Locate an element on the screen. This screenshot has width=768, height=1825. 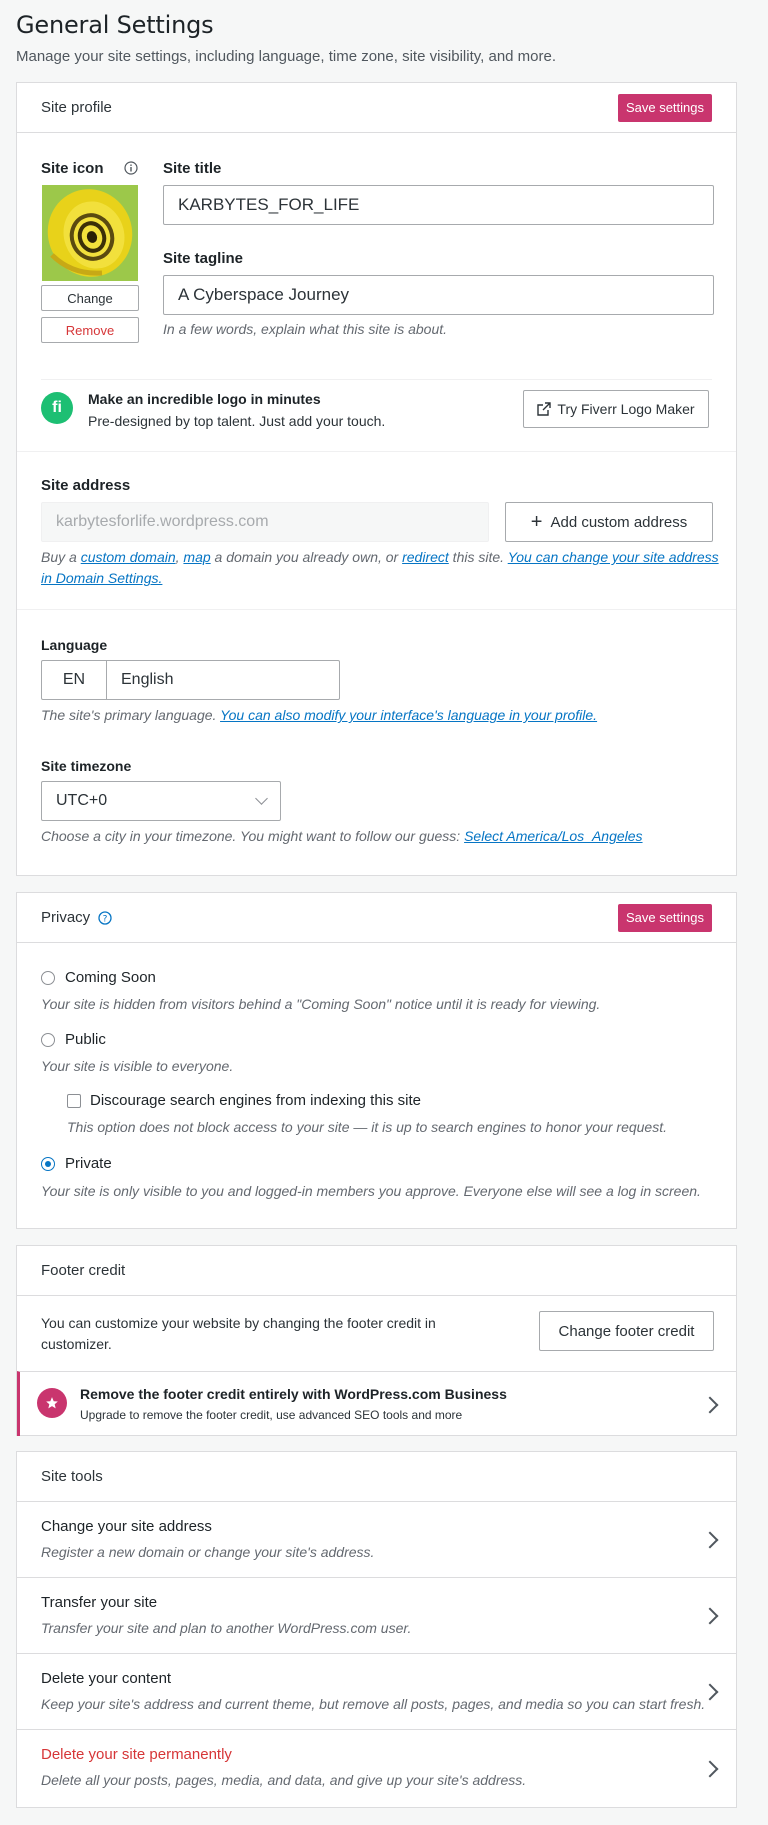
site-title-input: KARBYTES_FOR_LIFE is located at coordinates (438, 205).